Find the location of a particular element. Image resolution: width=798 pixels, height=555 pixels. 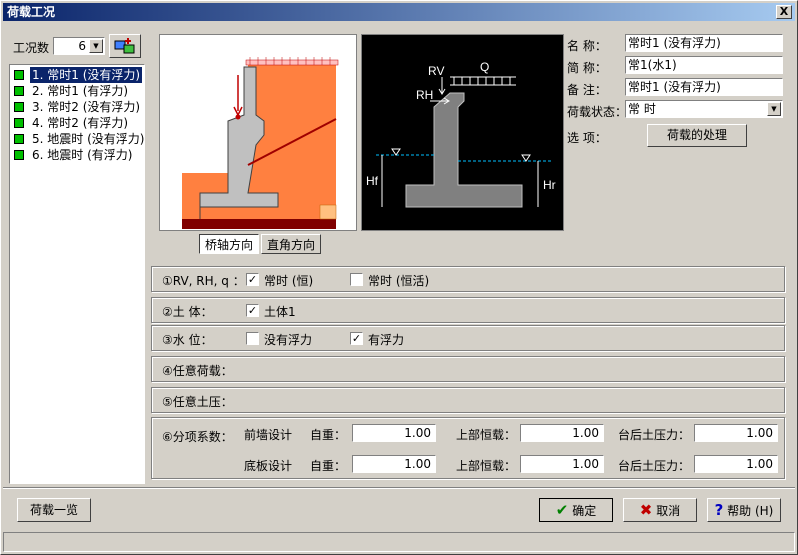

front-wall-self-weight-field: 1.00 is located at coordinates (394, 433).